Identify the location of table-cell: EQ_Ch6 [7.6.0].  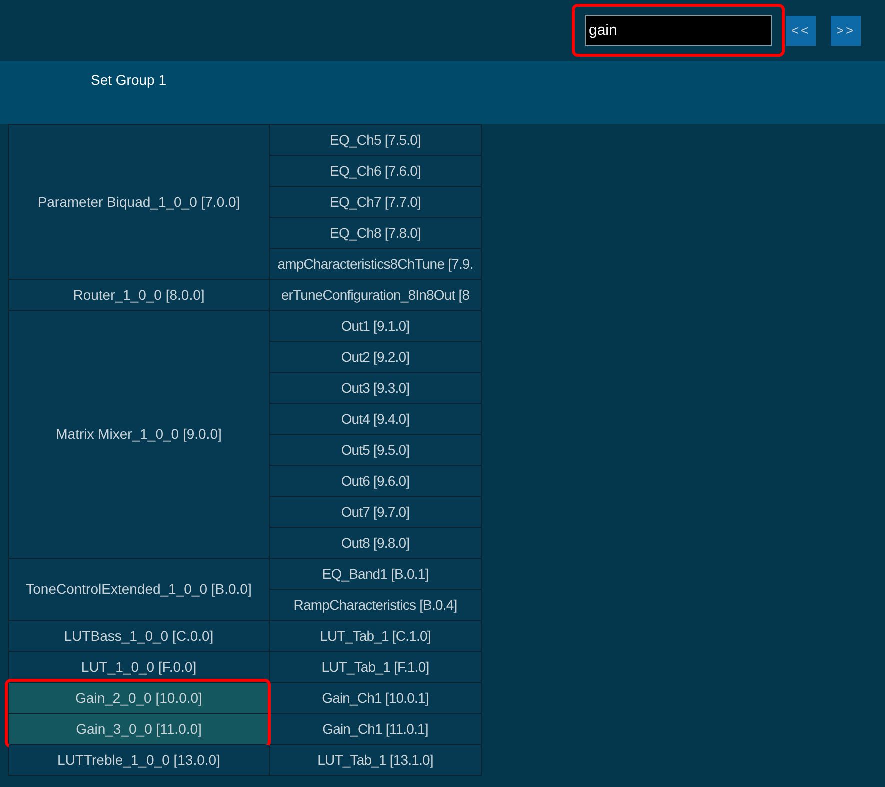
(376, 171).